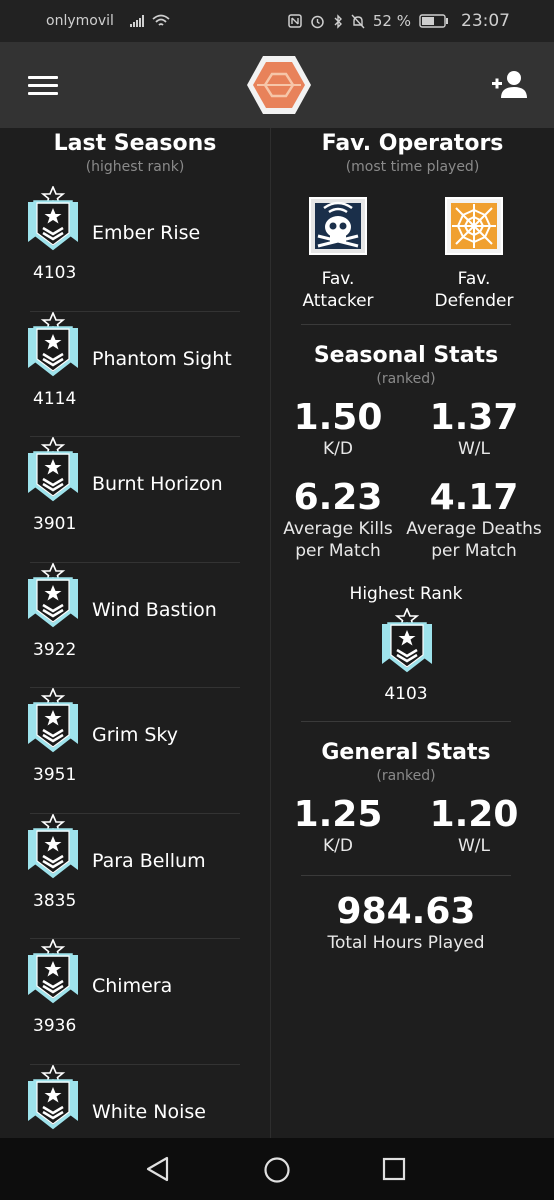  I want to click on general-kd: 1.25 K/D, so click(338, 826).